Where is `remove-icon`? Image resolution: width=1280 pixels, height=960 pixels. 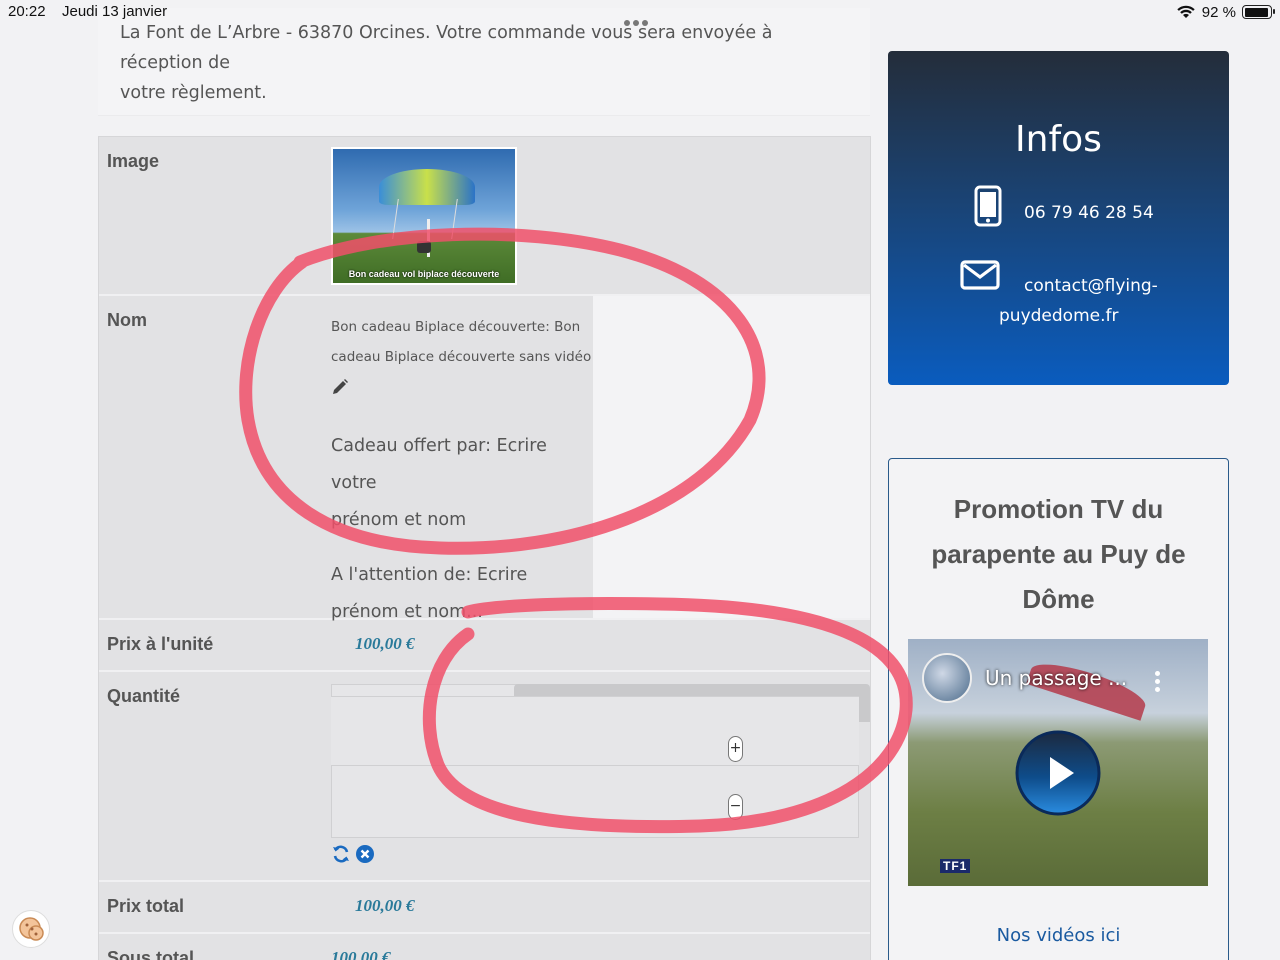 remove-icon is located at coordinates (365, 854).